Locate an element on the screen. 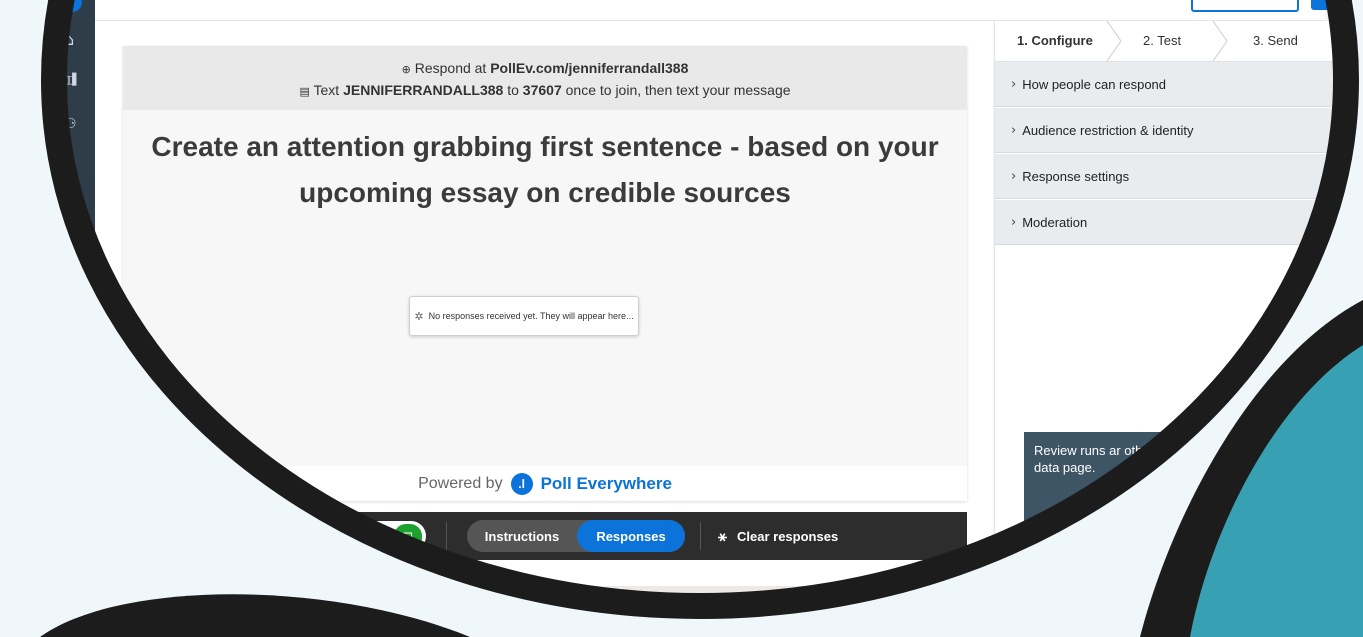 Image resolution: width=1363 pixels, height=637 pixels. section-label: Audience restriction & identity is located at coordinates (1108, 130).